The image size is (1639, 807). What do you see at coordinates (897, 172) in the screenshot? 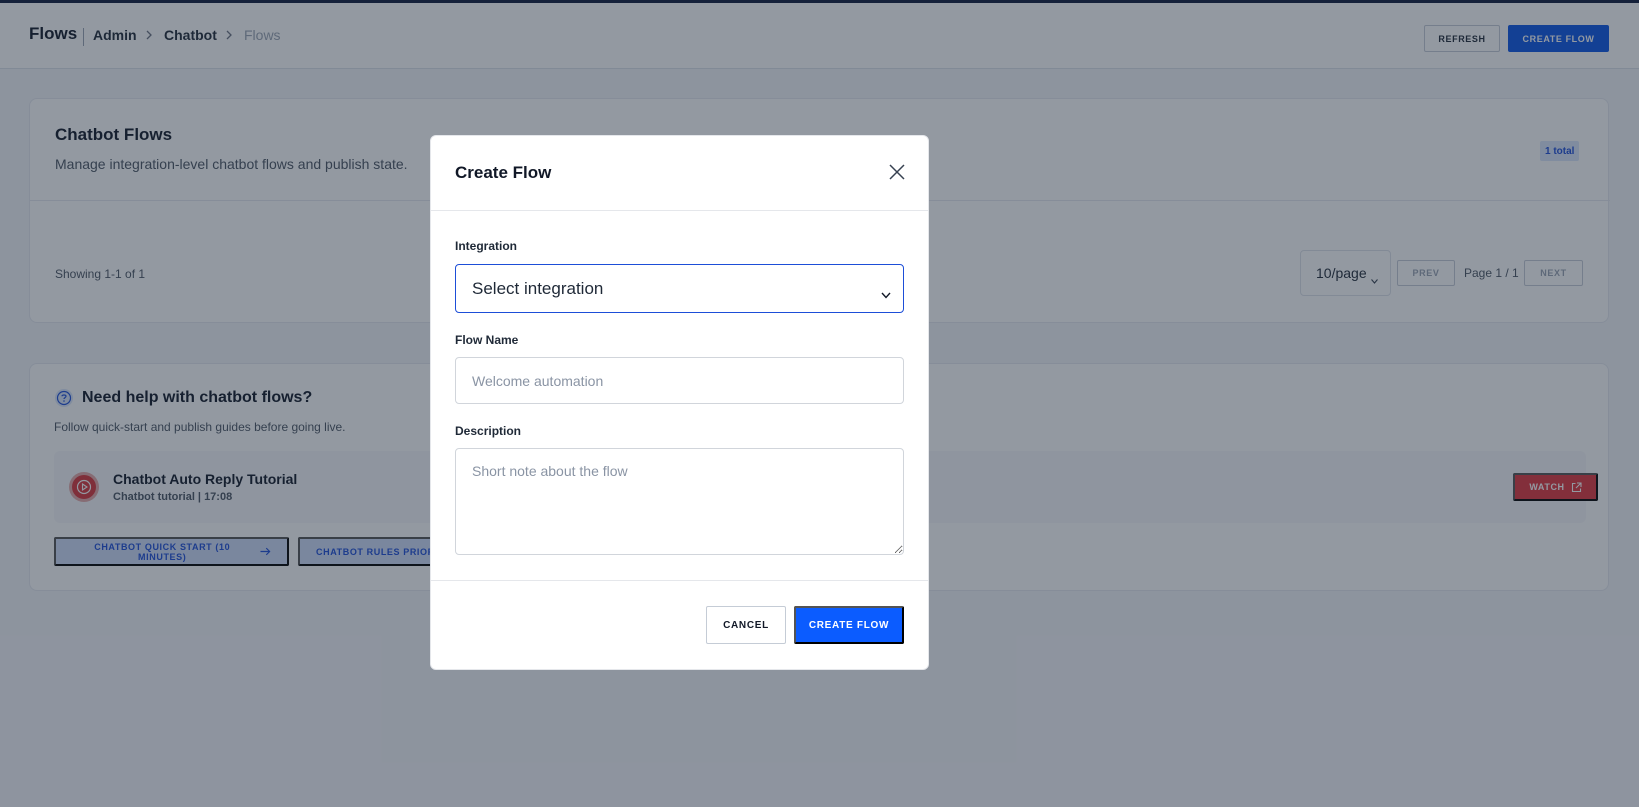
I see `close-icon` at bounding box center [897, 172].